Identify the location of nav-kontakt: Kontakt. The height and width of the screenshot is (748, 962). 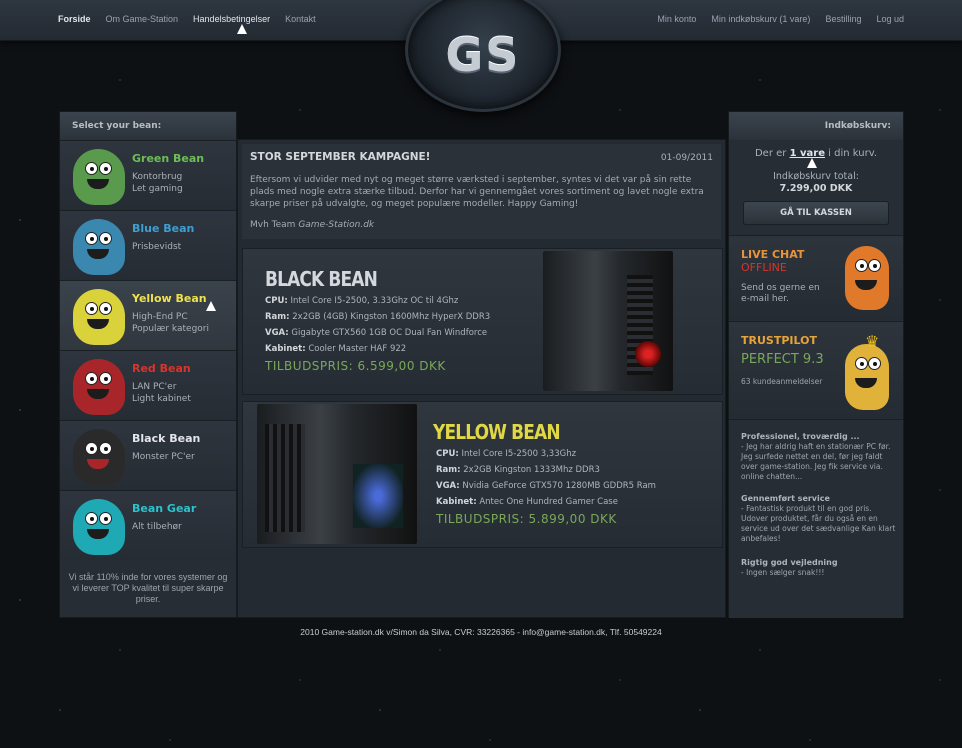
(300, 19).